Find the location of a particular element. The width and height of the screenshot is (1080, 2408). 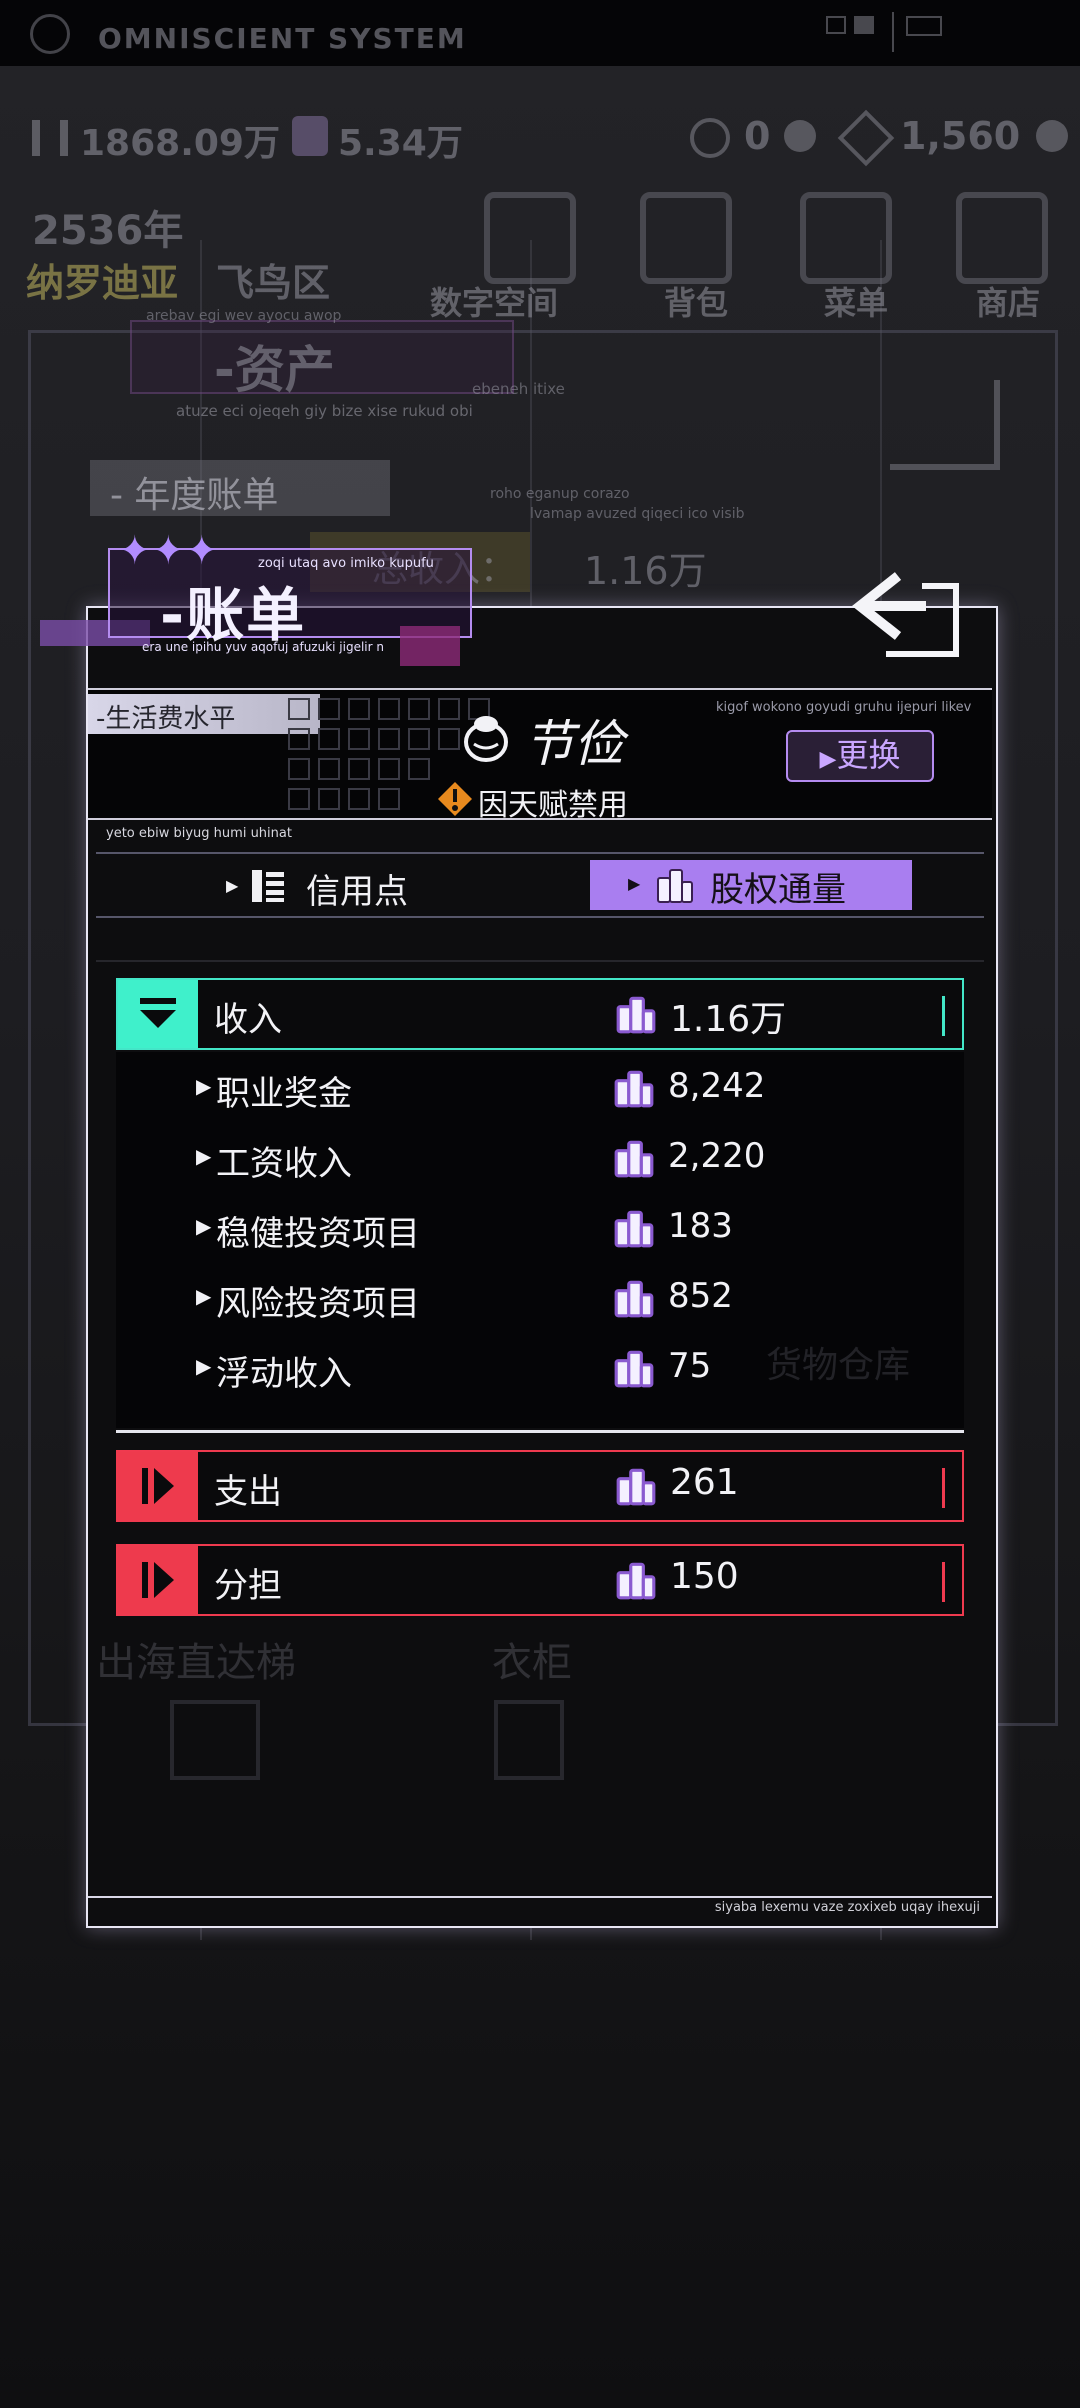

equity-amount: 5.34万 is located at coordinates (400, 143).